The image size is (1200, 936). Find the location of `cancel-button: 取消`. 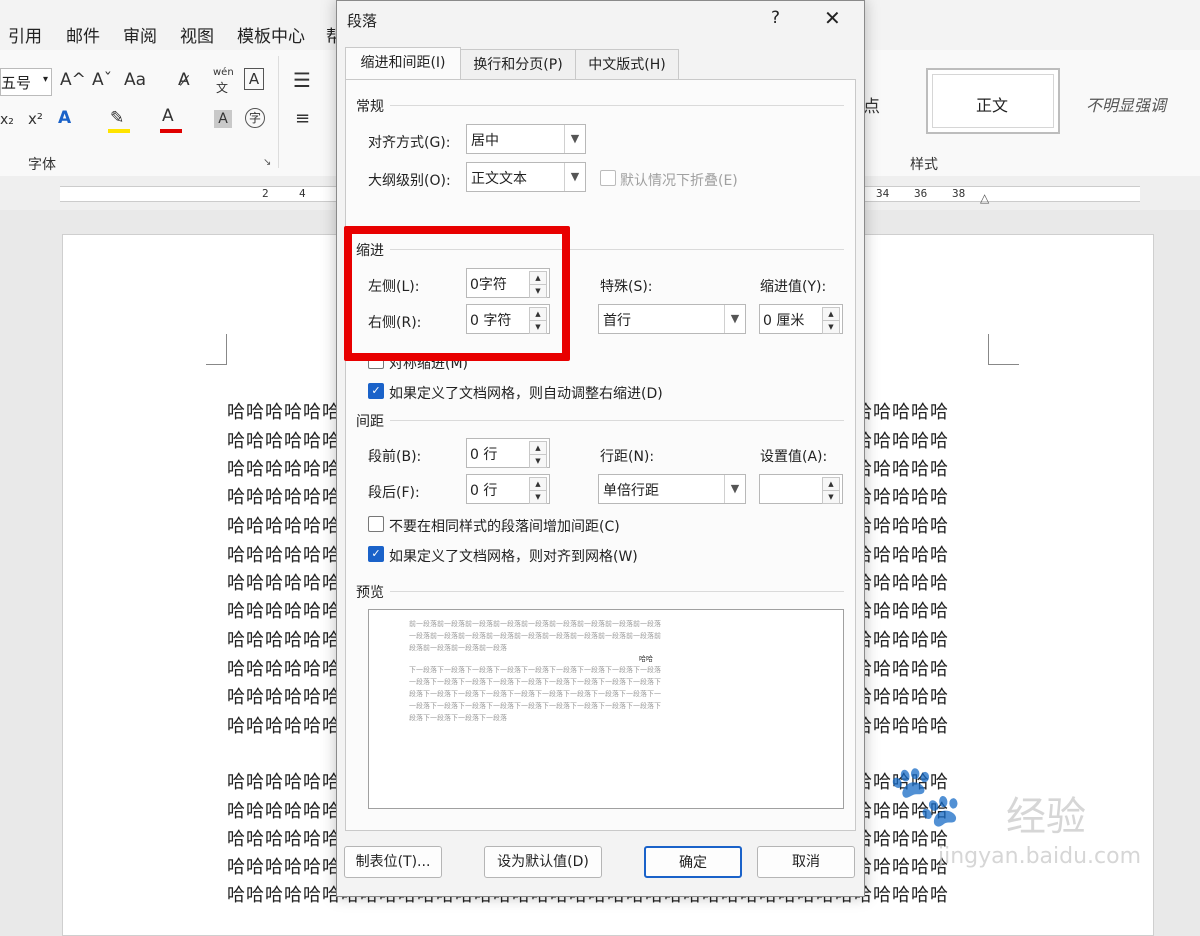

cancel-button: 取消 is located at coordinates (806, 862).